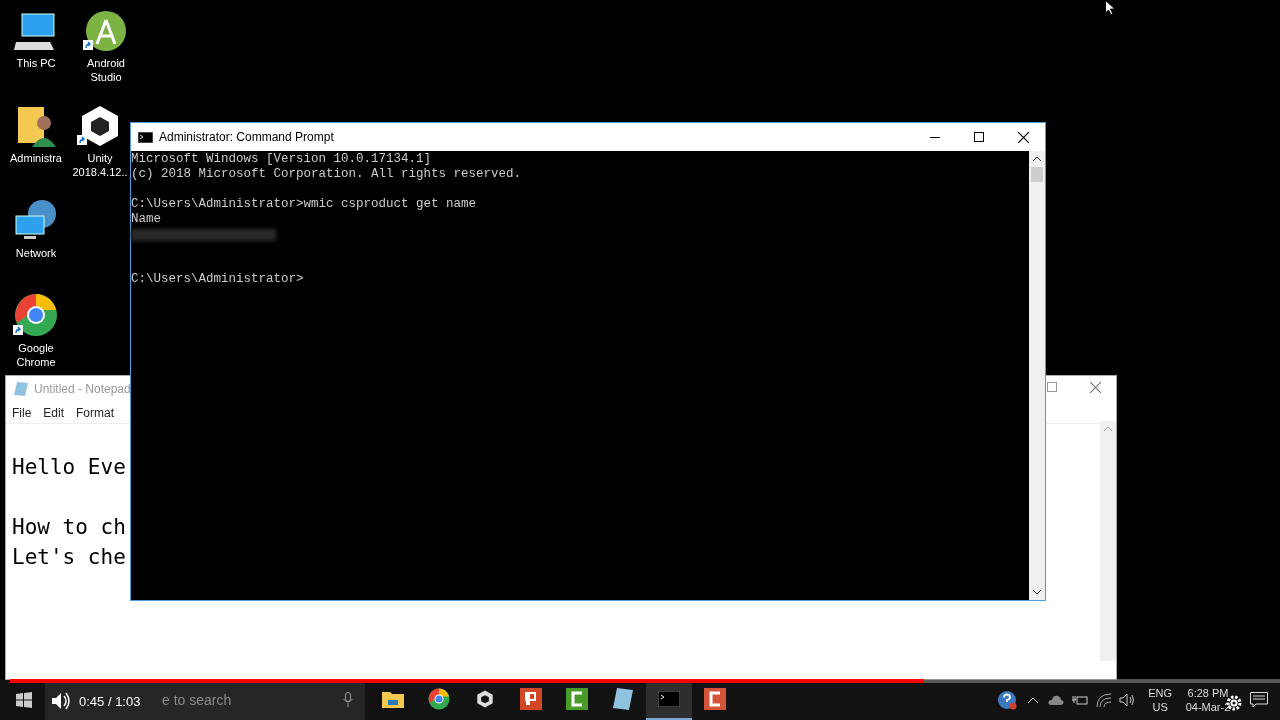 Image resolution: width=1280 pixels, height=720 pixels. What do you see at coordinates (106, 70) in the screenshot?
I see `desktop-icon-label: Android Studio` at bounding box center [106, 70].